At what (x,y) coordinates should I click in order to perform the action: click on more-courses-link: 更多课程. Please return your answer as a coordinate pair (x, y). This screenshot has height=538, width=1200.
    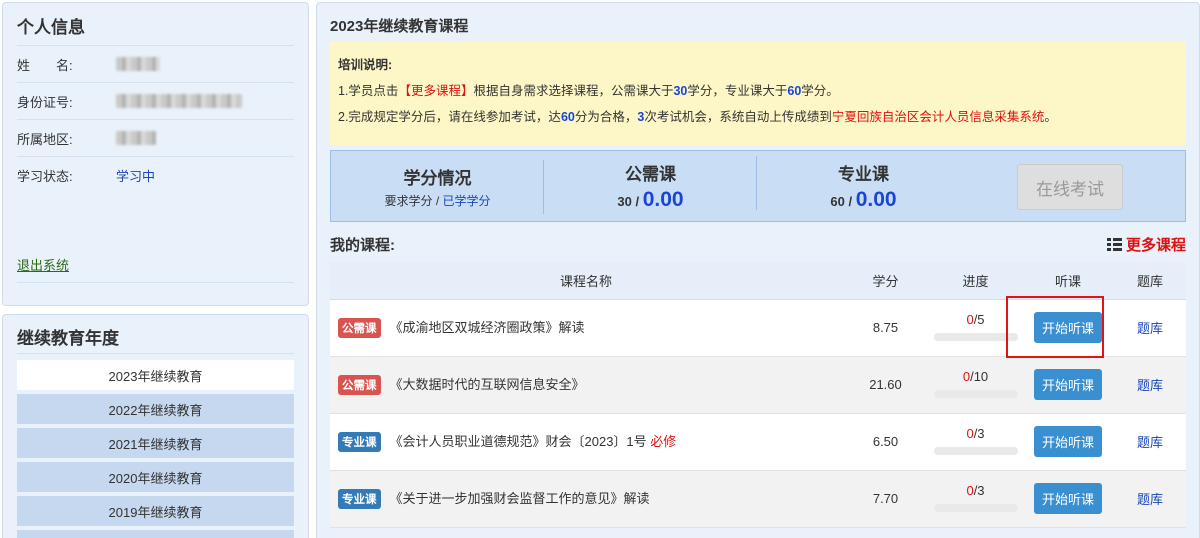
    Looking at the image, I should click on (1146, 244).